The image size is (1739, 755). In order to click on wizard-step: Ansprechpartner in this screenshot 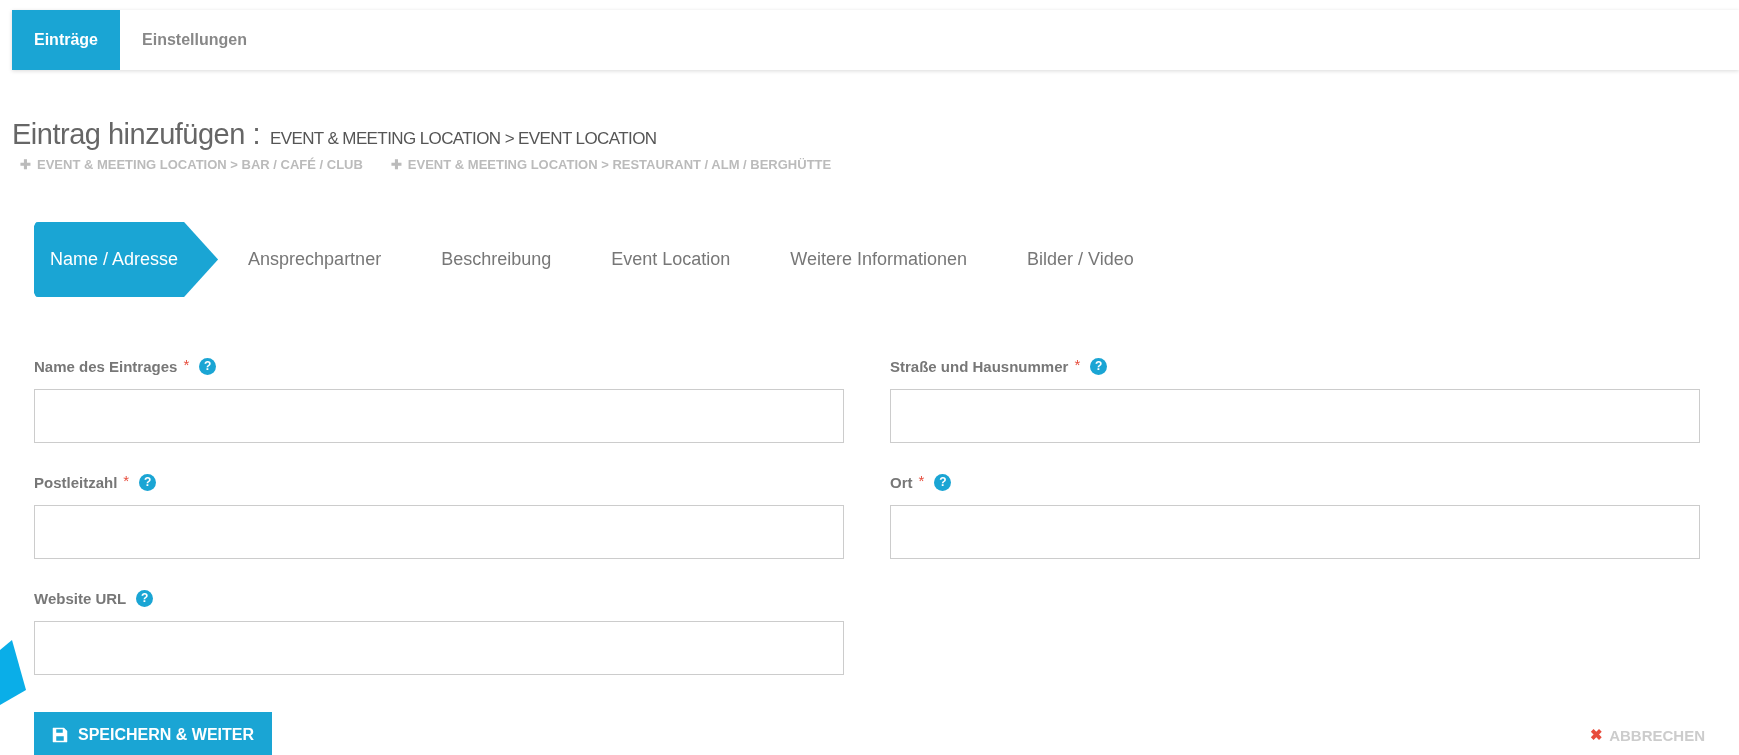, I will do `click(315, 259)`.